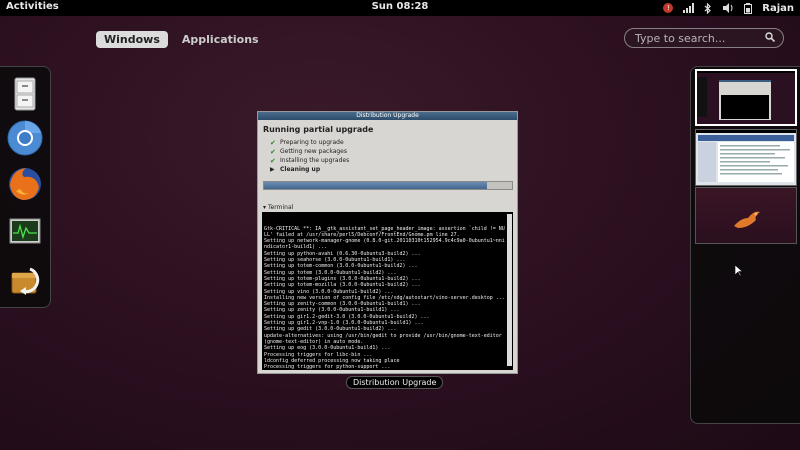 The width and height of the screenshot is (800, 450). Describe the element at coordinates (748, 8) in the screenshot. I see `battery-icon` at that location.